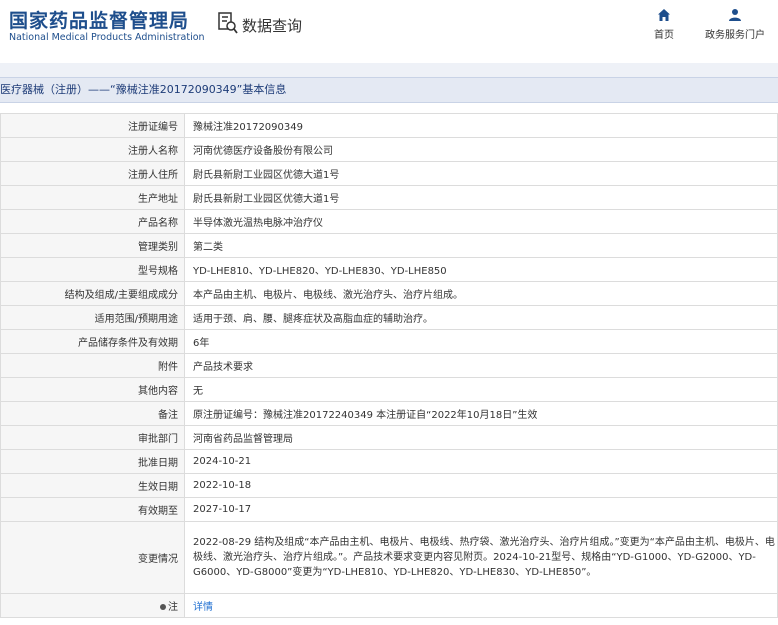 This screenshot has height=625, width=778. Describe the element at coordinates (735, 24) in the screenshot. I see `nav-service-portal: 政务服务门户` at that location.